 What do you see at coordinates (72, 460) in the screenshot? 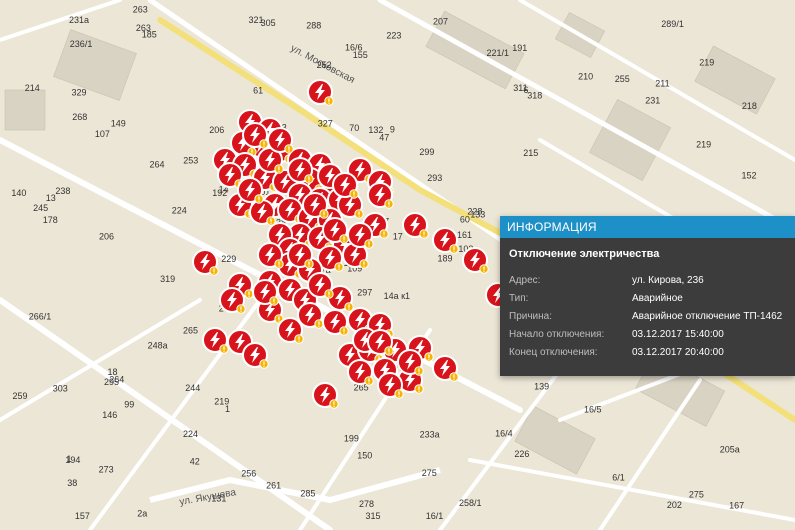
I see `building-number: 194` at bounding box center [72, 460].